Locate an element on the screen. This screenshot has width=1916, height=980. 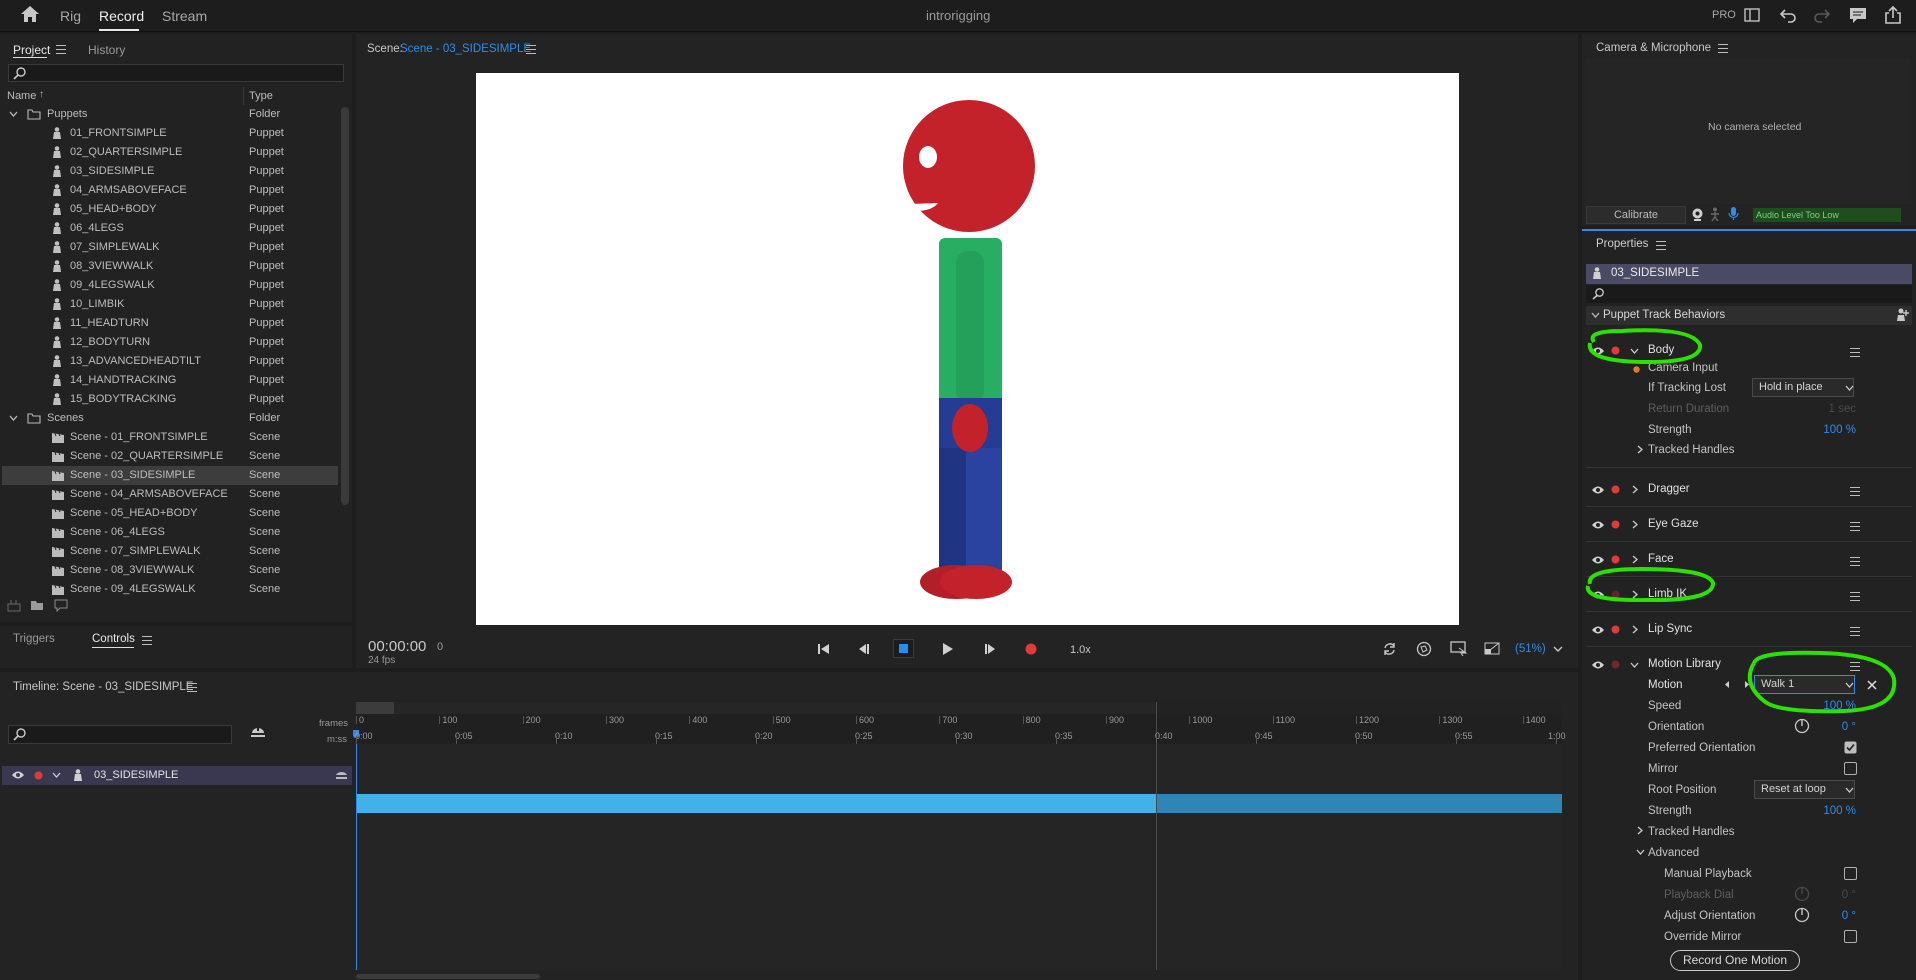
timeline-search is located at coordinates (120, 734).